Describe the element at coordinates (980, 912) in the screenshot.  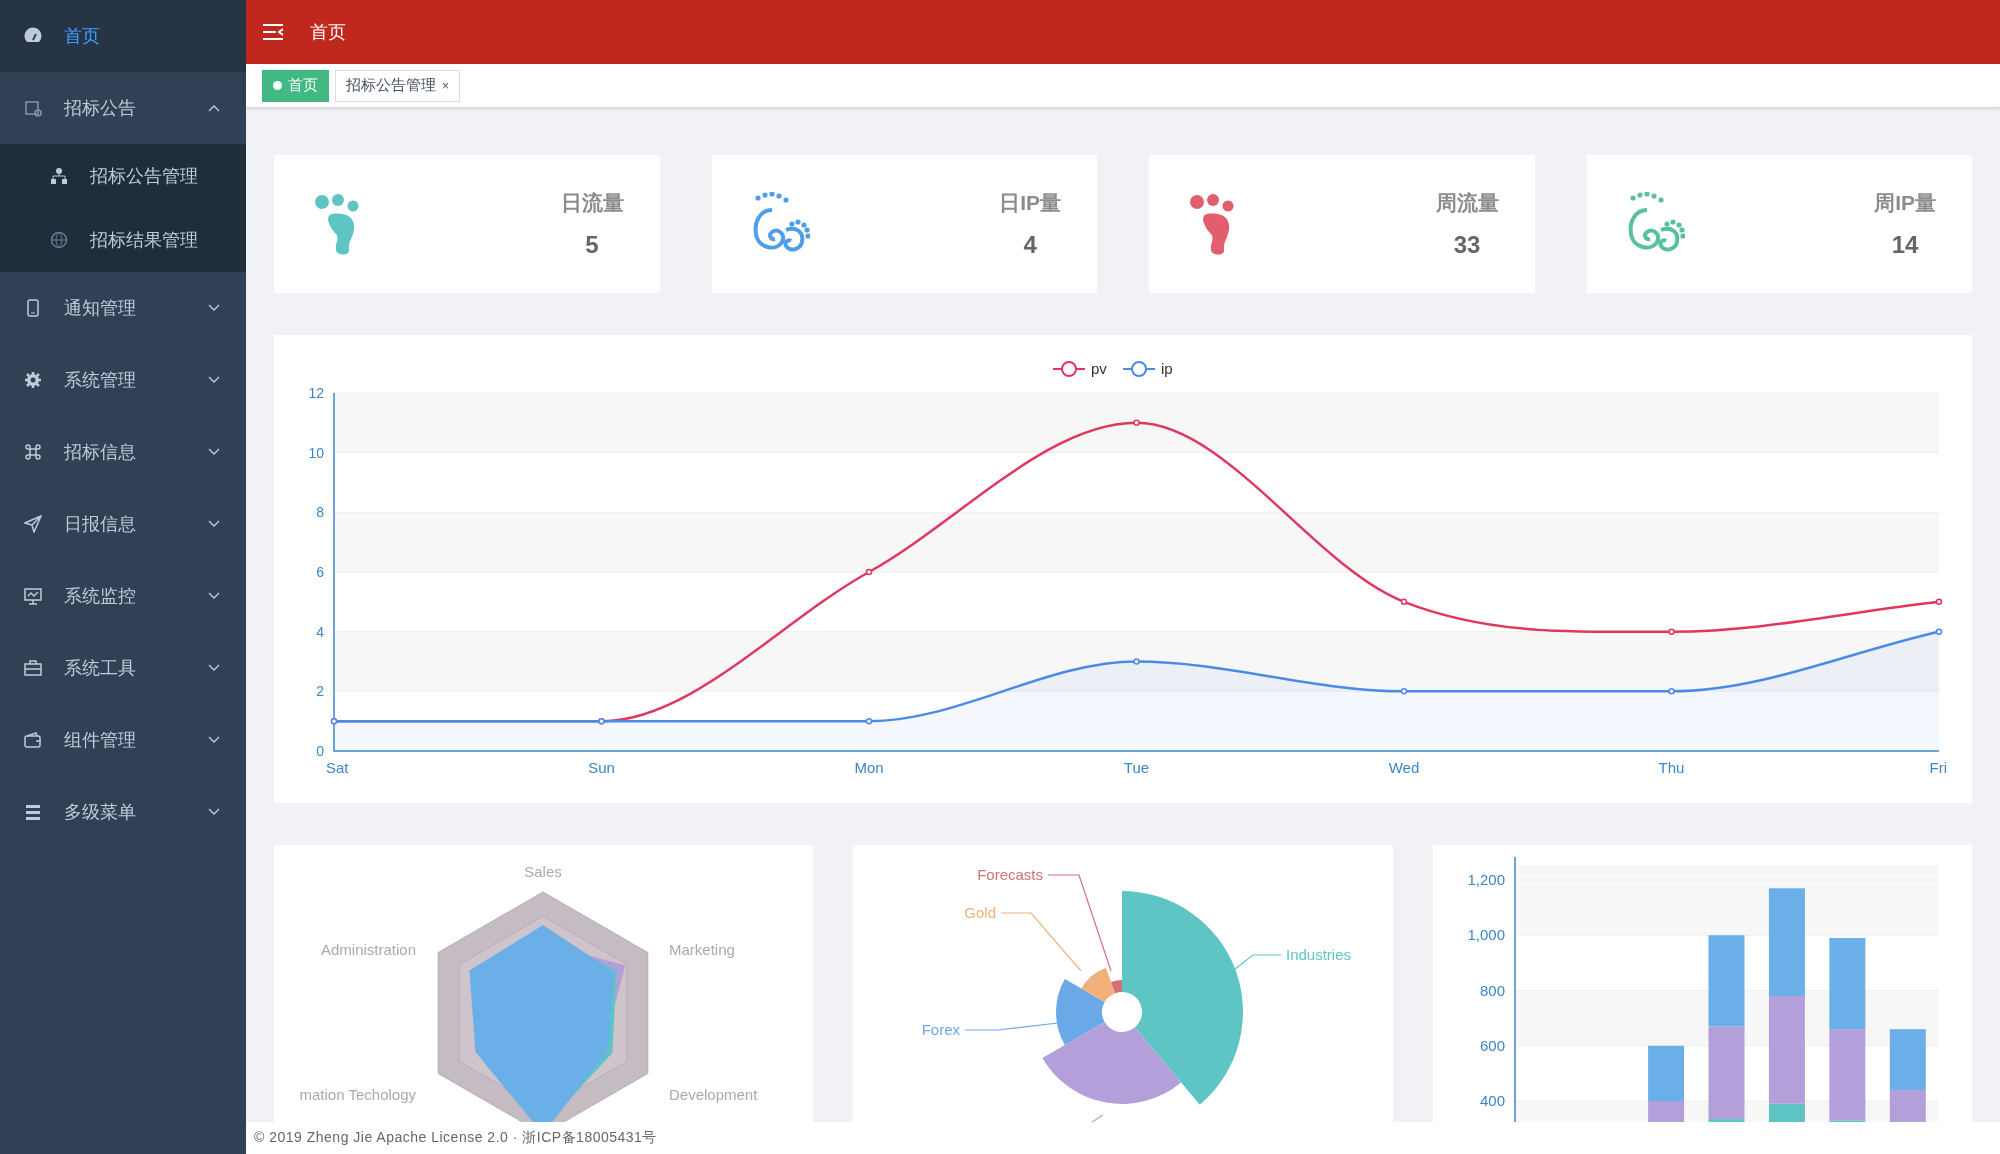
I see `slice-label: Gold` at that location.